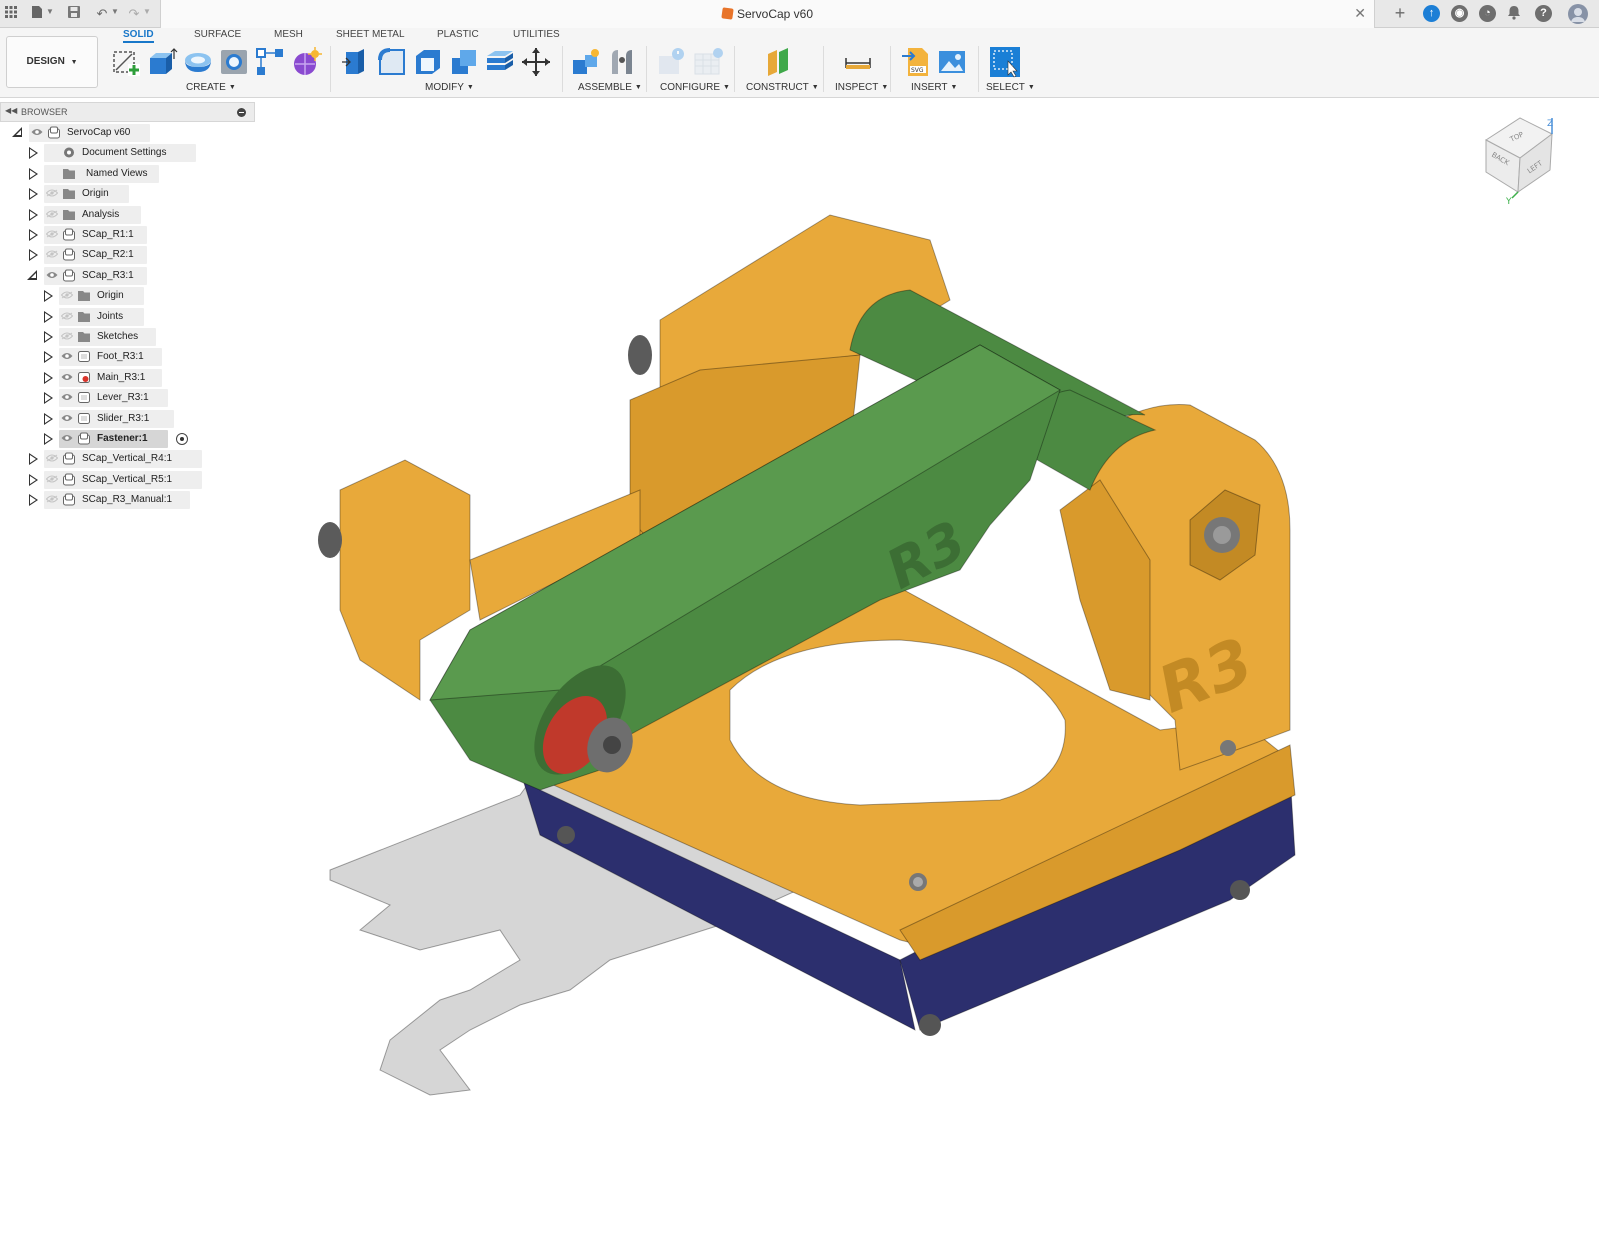 The height and width of the screenshot is (1248, 1599). I want to click on create-form-icon, so click(306, 62).